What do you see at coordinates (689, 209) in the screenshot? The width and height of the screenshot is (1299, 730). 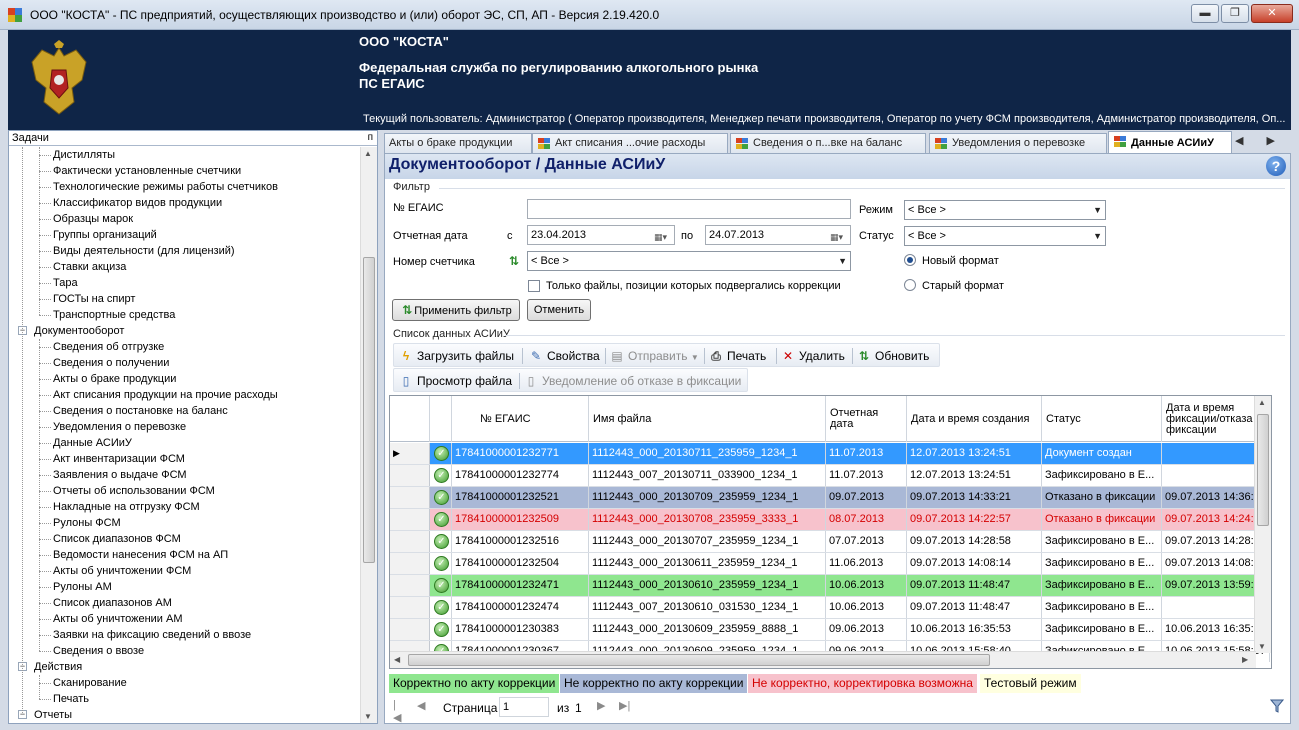 I see `egais-input` at bounding box center [689, 209].